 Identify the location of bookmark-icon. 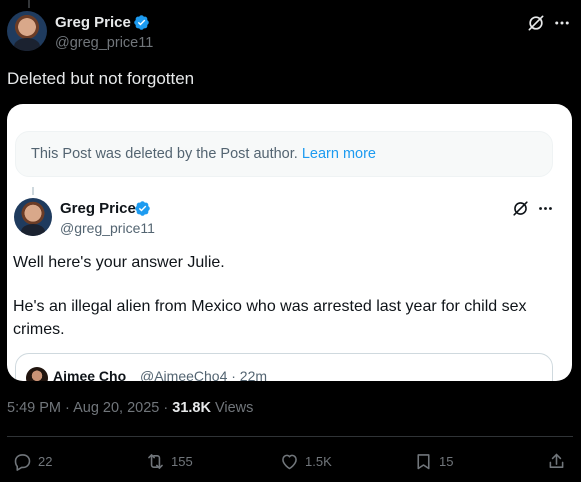
(423, 461).